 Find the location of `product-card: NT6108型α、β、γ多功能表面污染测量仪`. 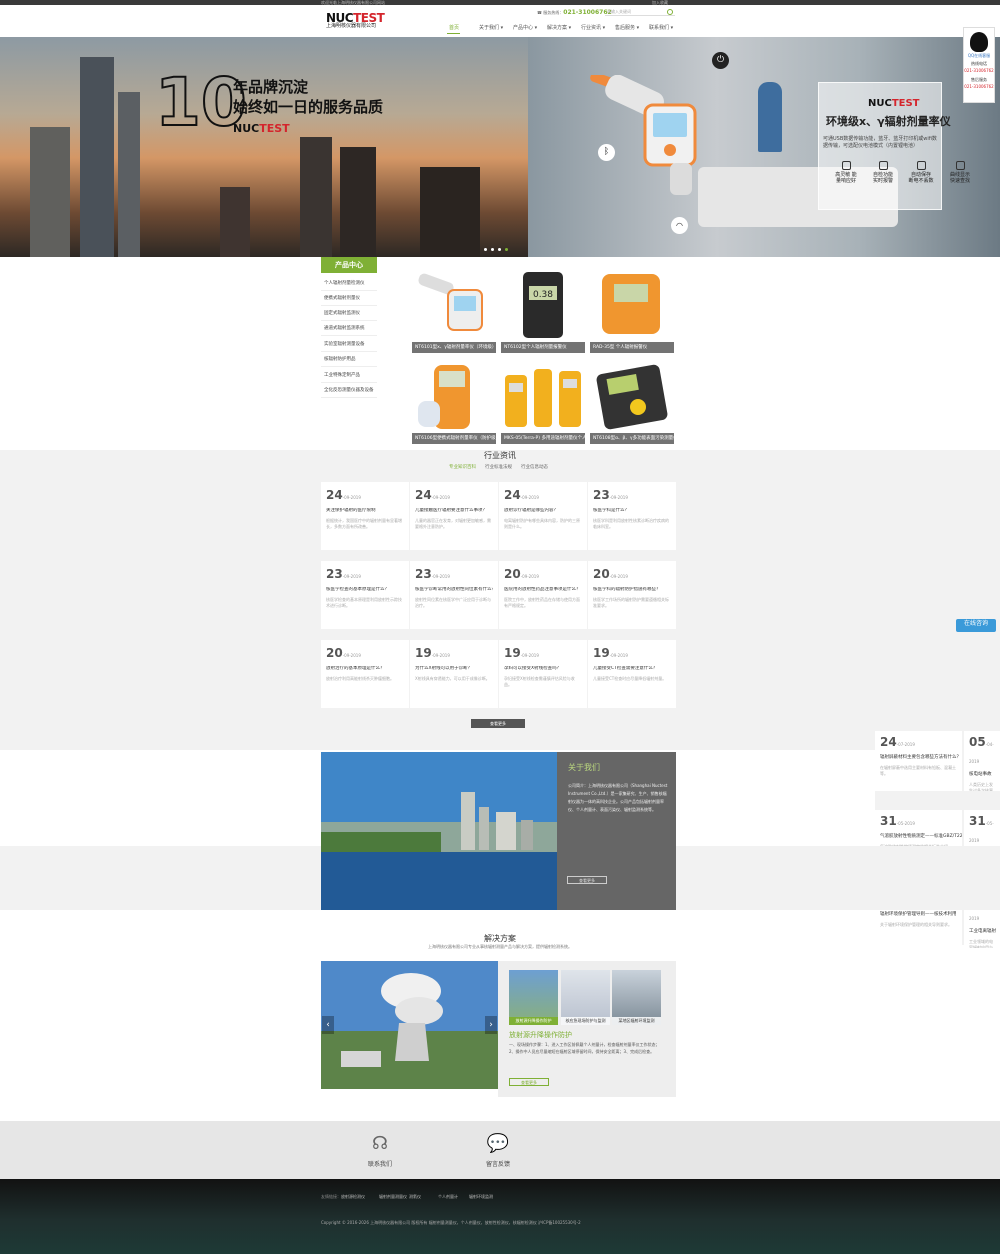

product-card: NT6108型α、β、γ多功能表面污染测量仪 is located at coordinates (632, 402).